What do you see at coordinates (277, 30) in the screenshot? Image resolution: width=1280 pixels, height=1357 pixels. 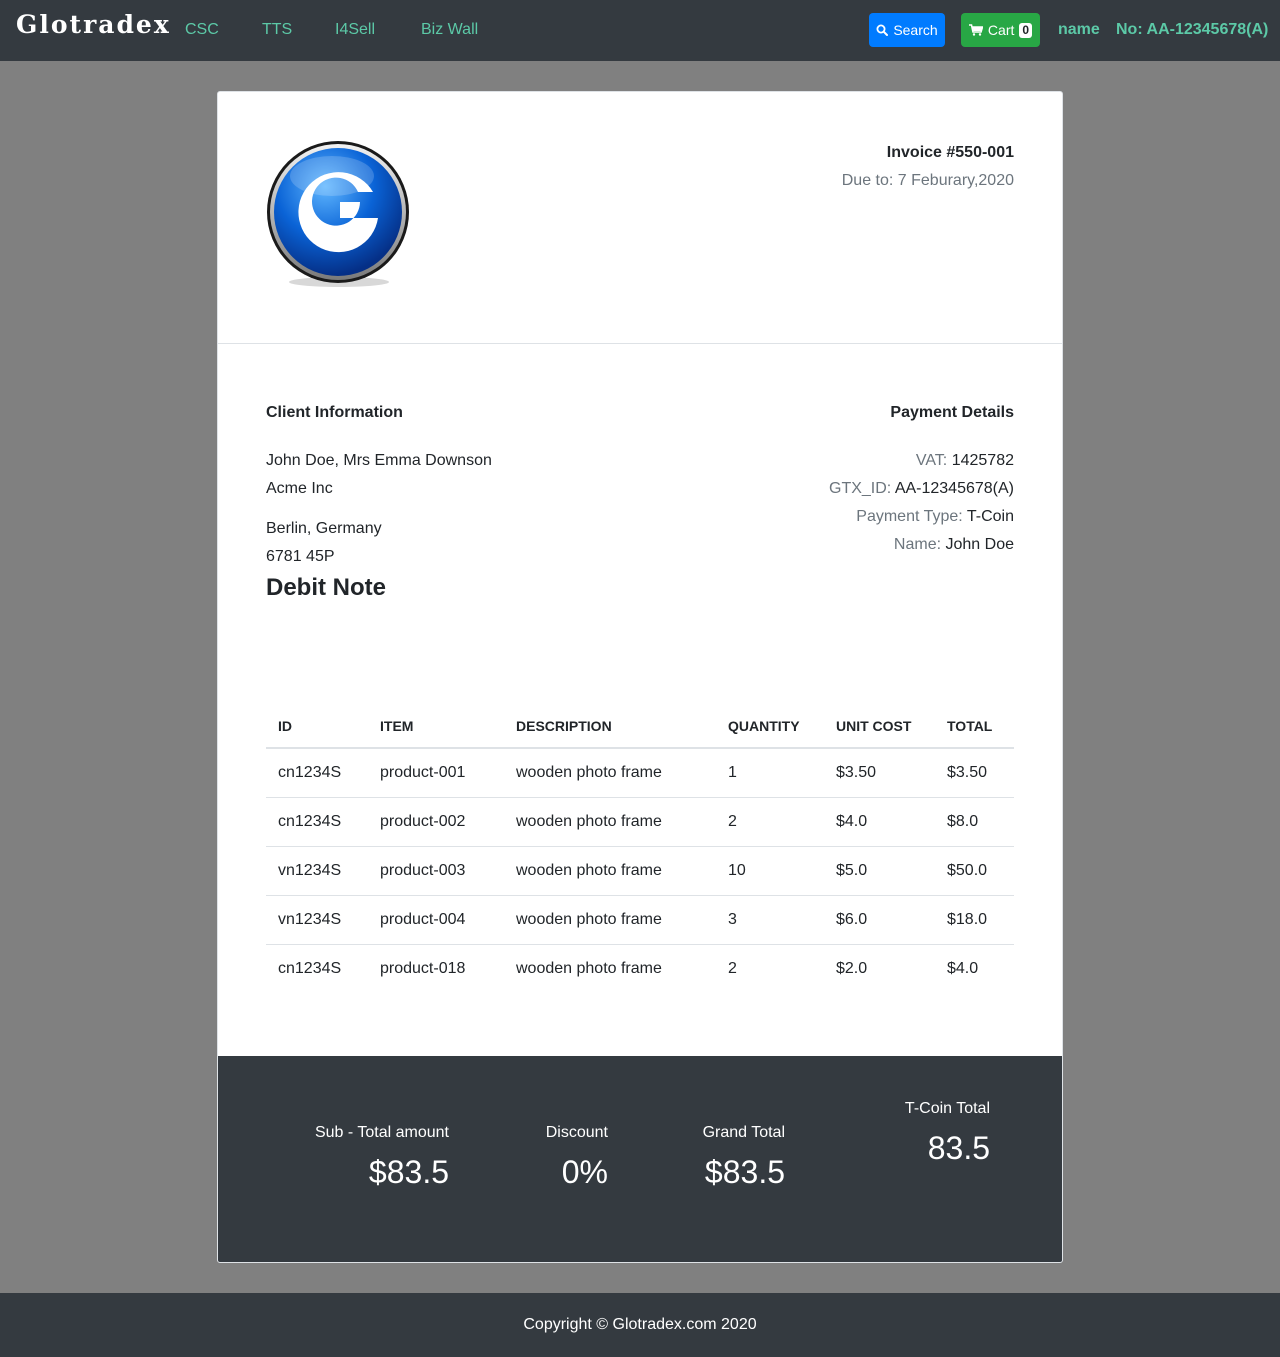 I see `nav-link-tts: TTS` at bounding box center [277, 30].